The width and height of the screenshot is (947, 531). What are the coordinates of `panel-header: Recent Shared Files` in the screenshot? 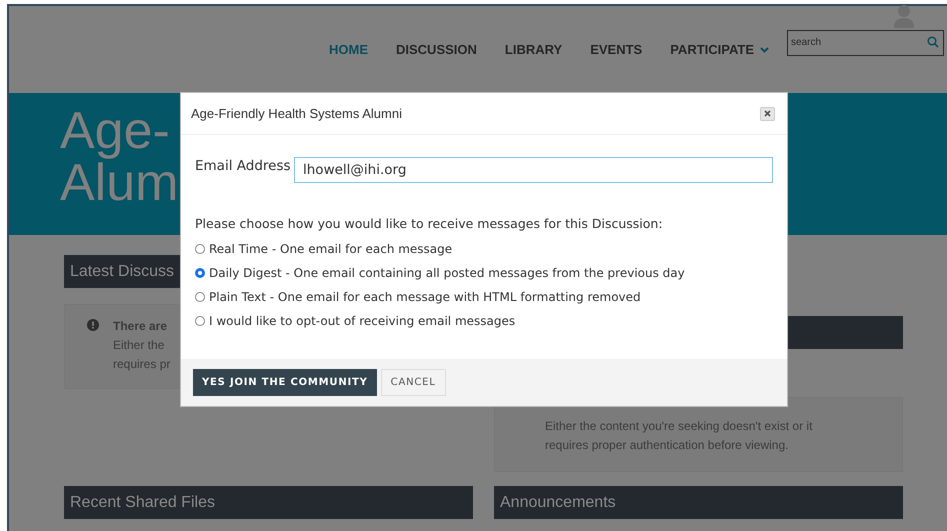 It's located at (268, 502).